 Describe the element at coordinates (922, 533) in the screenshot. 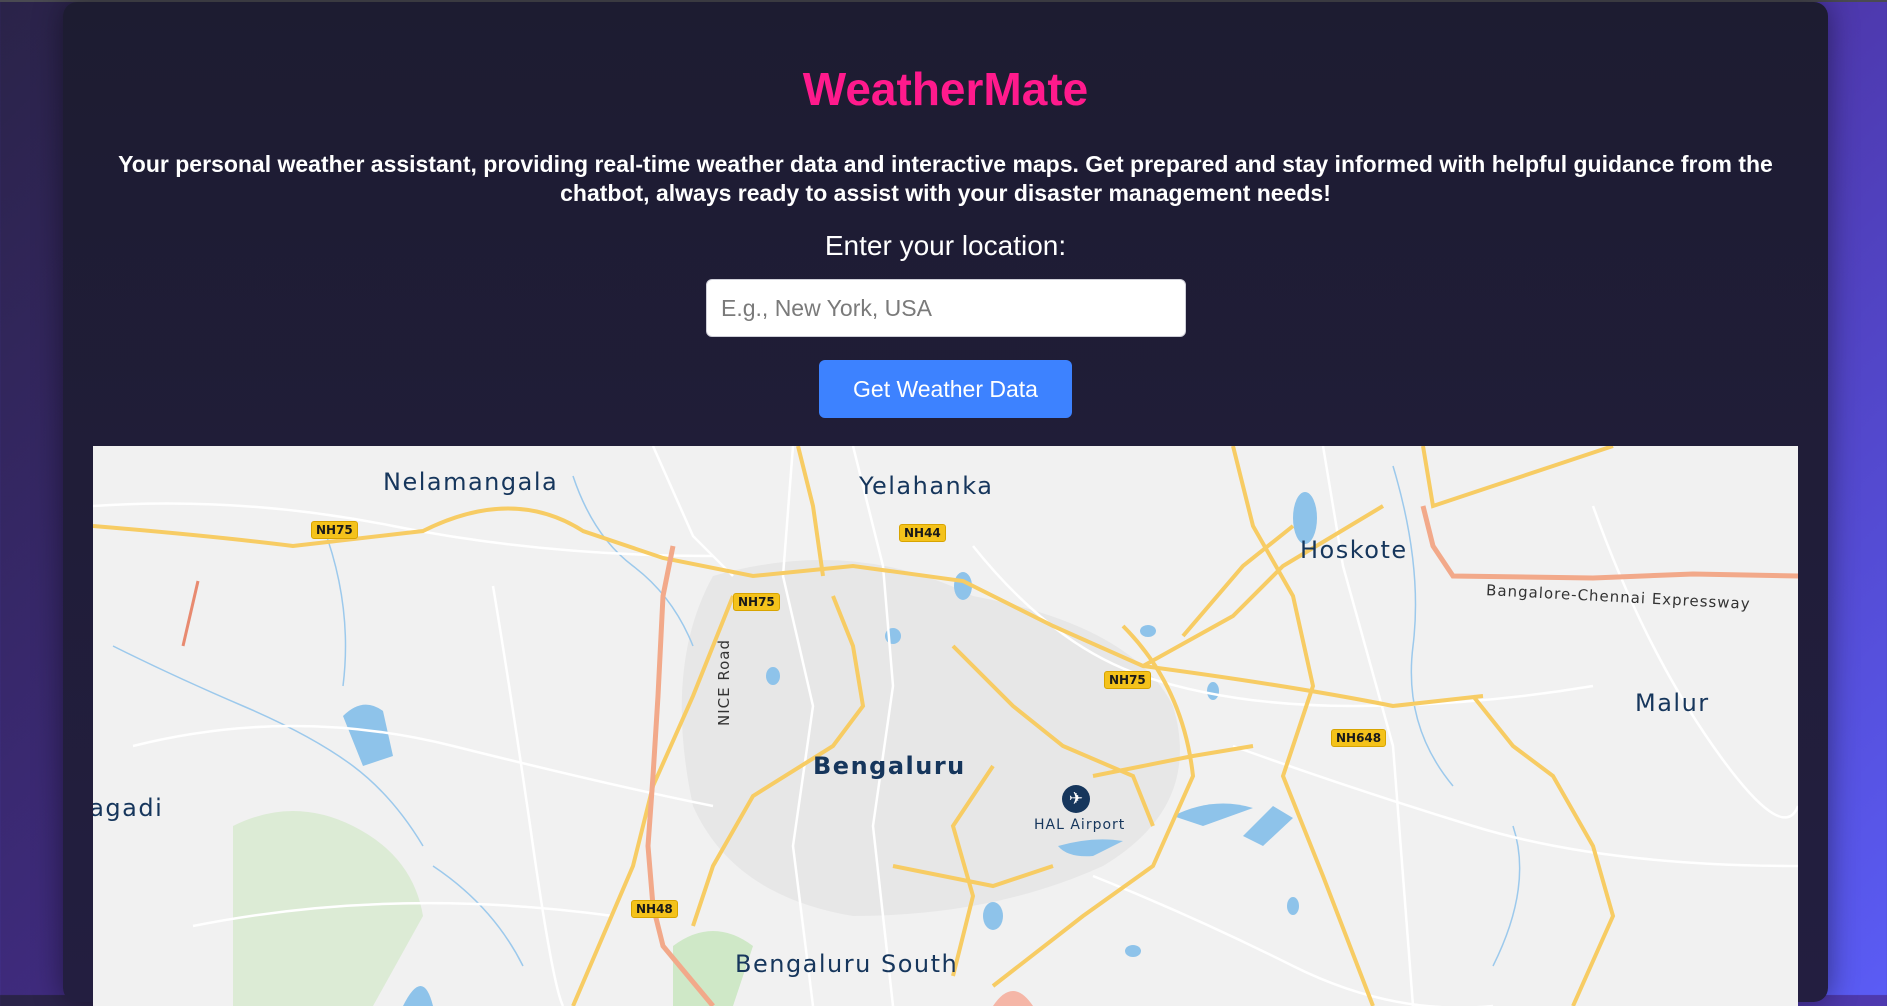

I see `highway-shield-nh44: NH44` at that location.